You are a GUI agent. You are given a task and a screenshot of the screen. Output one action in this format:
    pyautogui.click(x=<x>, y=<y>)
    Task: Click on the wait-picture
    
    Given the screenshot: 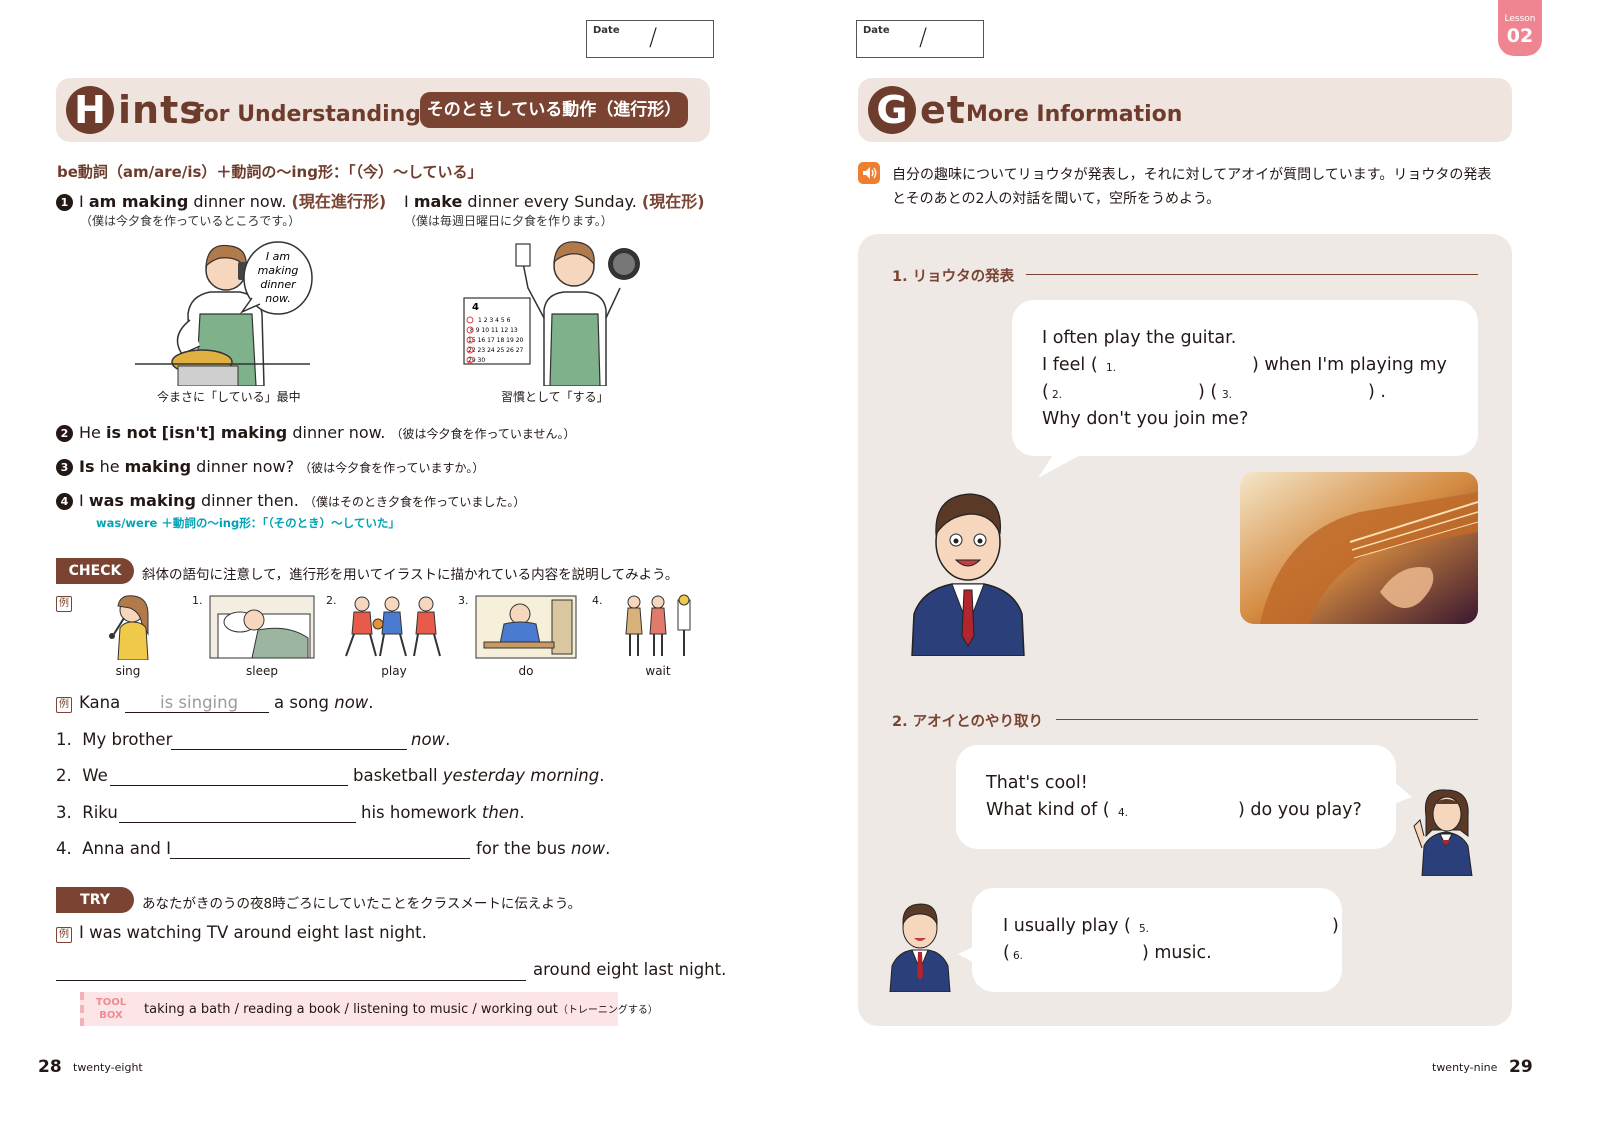 What is the action you would take?
    pyautogui.click(x=658, y=625)
    